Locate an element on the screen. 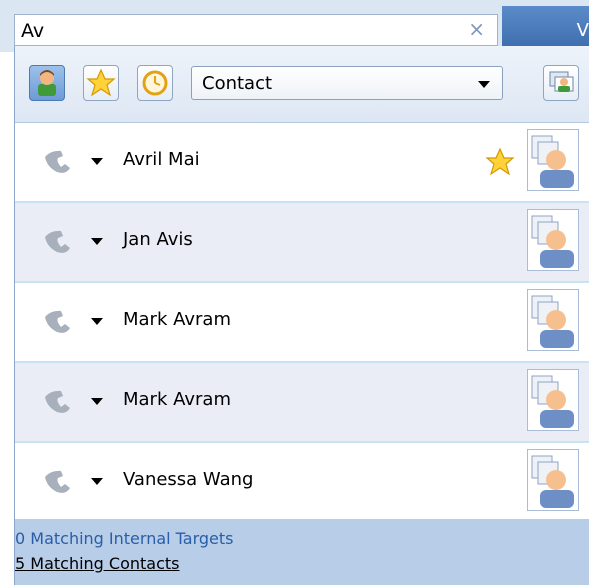  directory-type-select: Contact is located at coordinates (347, 83).